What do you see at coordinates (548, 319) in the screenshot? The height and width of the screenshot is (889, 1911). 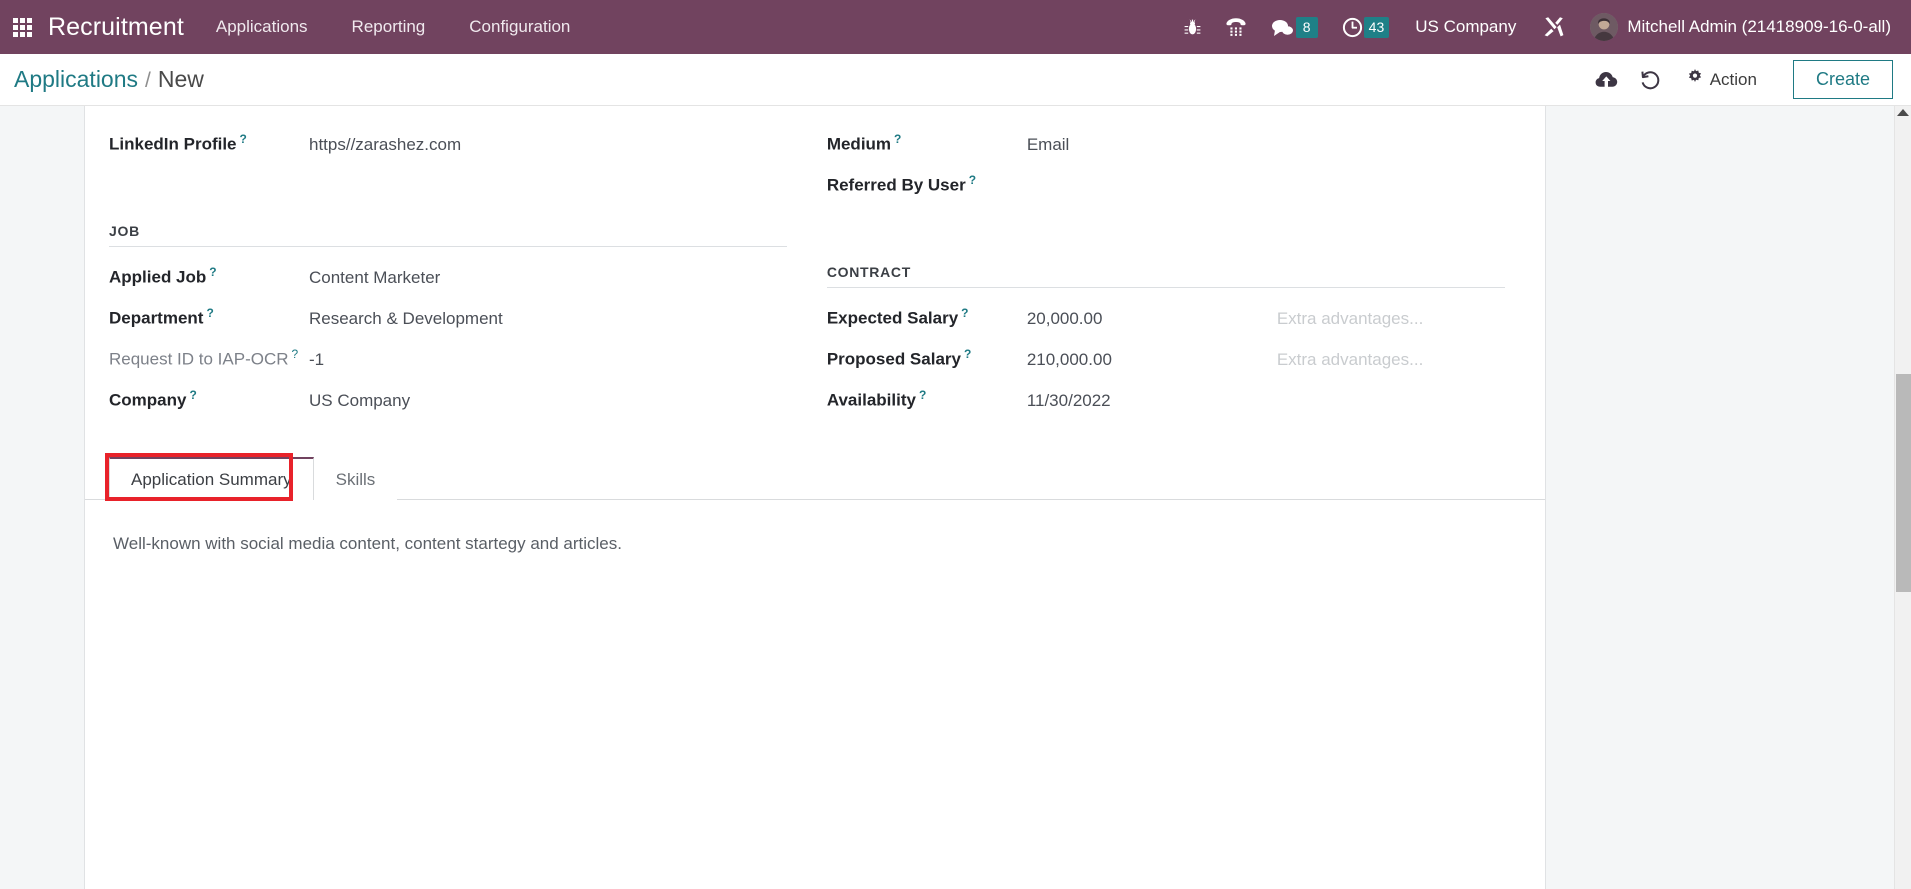 I see `field-value-department: Research & Development` at bounding box center [548, 319].